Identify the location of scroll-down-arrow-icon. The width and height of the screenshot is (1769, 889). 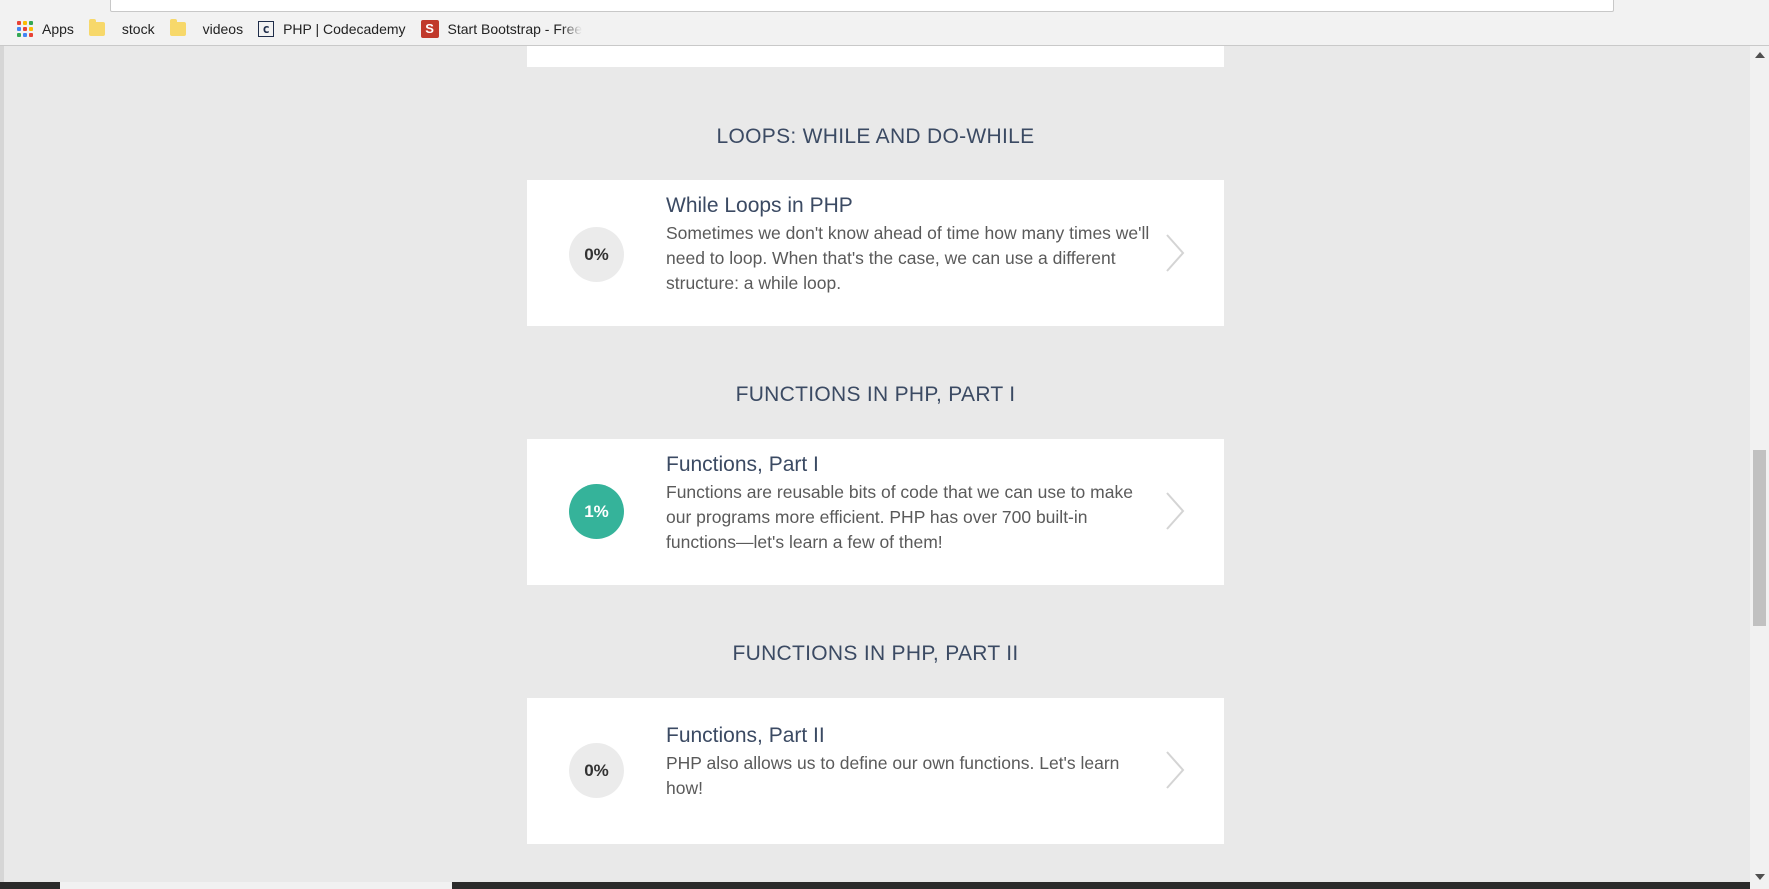
(1760, 877).